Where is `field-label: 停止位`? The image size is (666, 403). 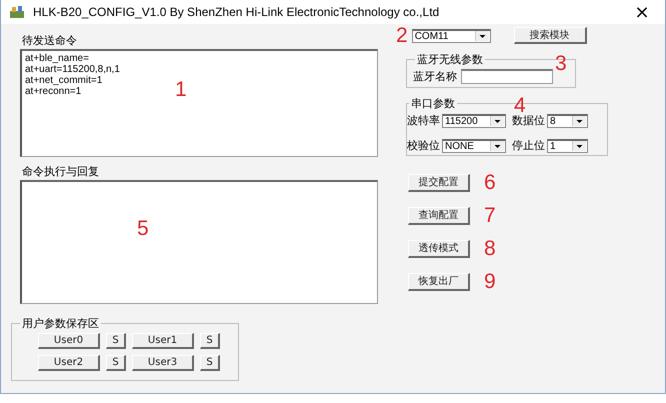 field-label: 停止位 is located at coordinates (528, 145).